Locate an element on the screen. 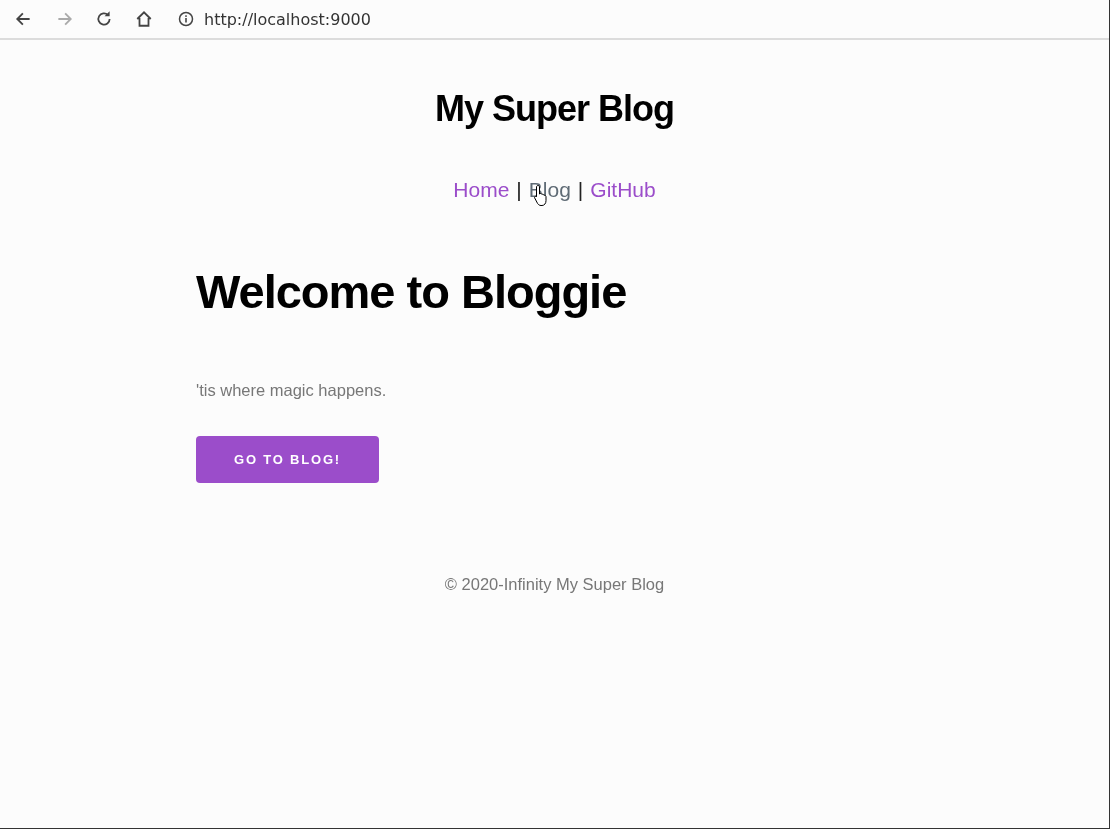 The width and height of the screenshot is (1110, 829). nav-link: Home is located at coordinates (481, 190).